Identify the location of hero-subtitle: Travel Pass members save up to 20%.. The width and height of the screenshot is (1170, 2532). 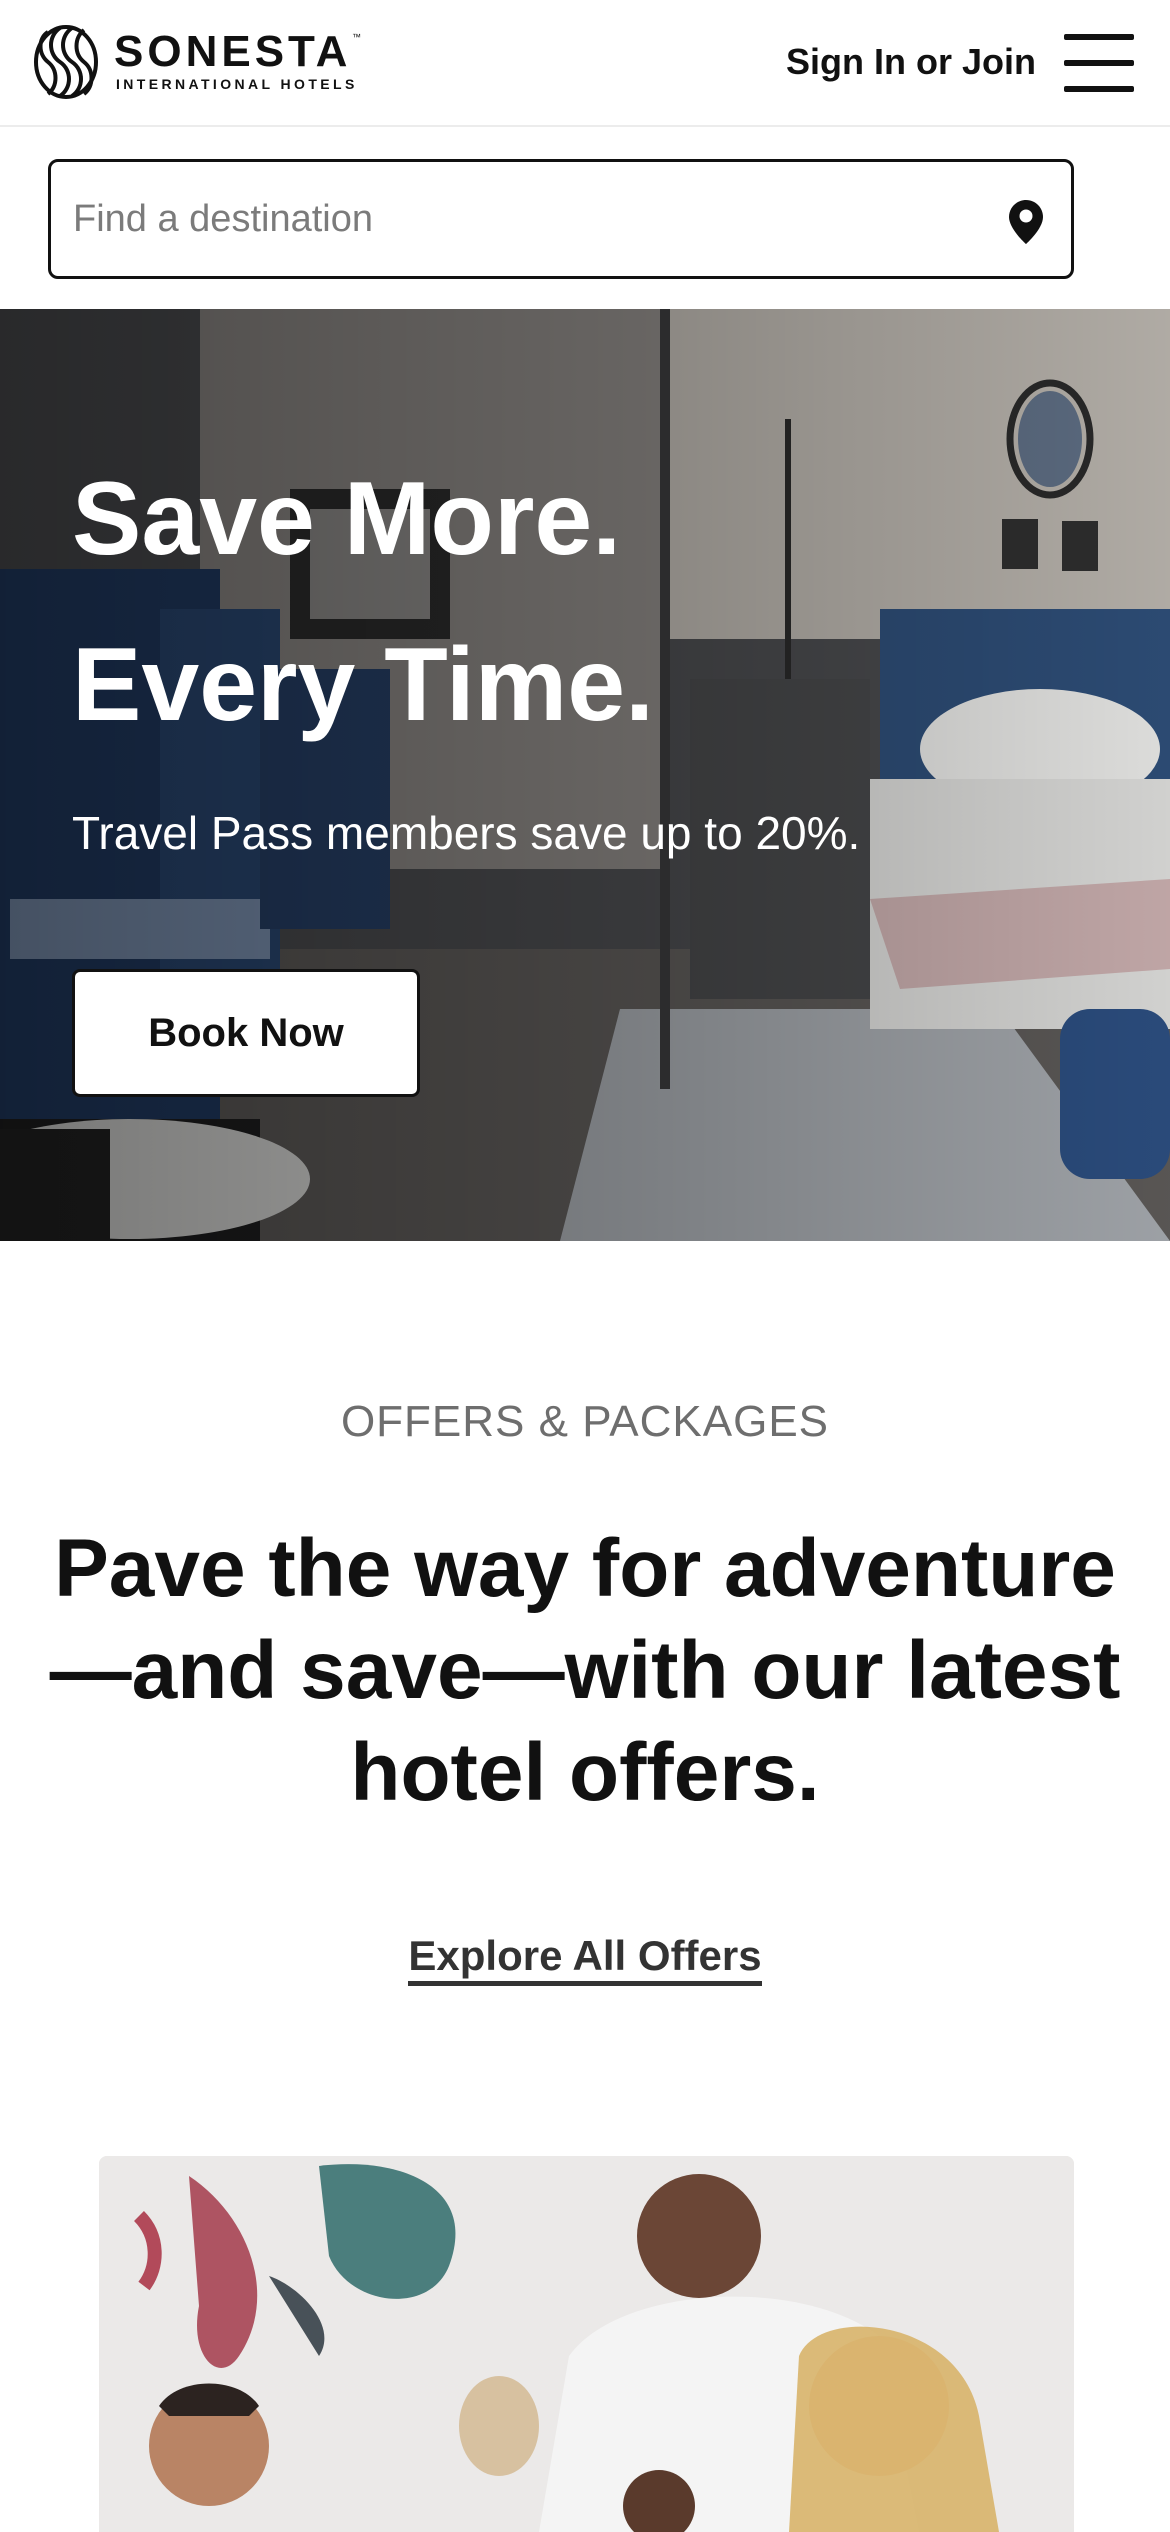
(466, 833).